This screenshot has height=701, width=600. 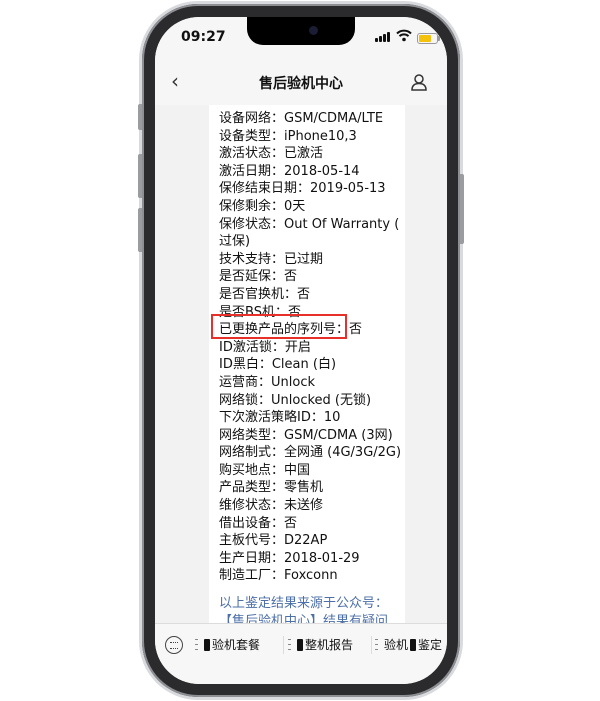 What do you see at coordinates (278, 365) in the screenshot?
I see `report-line: ID黑白：Clean (白)` at bounding box center [278, 365].